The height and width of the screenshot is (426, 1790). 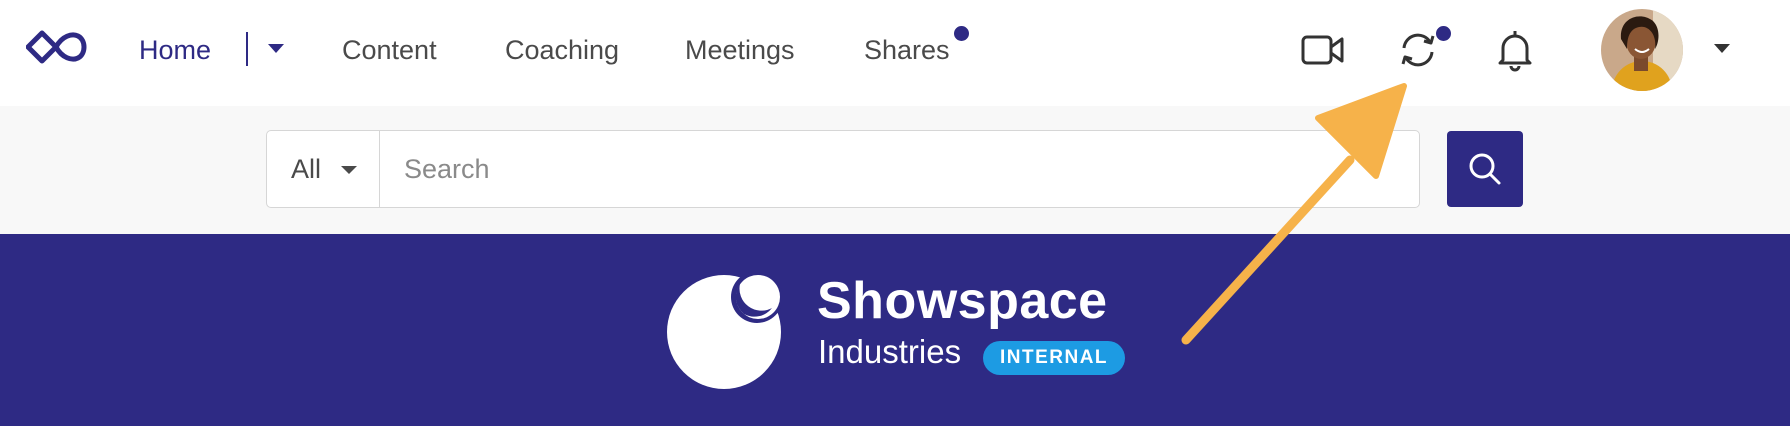 What do you see at coordinates (349, 170) in the screenshot?
I see `chevron-down-icon` at bounding box center [349, 170].